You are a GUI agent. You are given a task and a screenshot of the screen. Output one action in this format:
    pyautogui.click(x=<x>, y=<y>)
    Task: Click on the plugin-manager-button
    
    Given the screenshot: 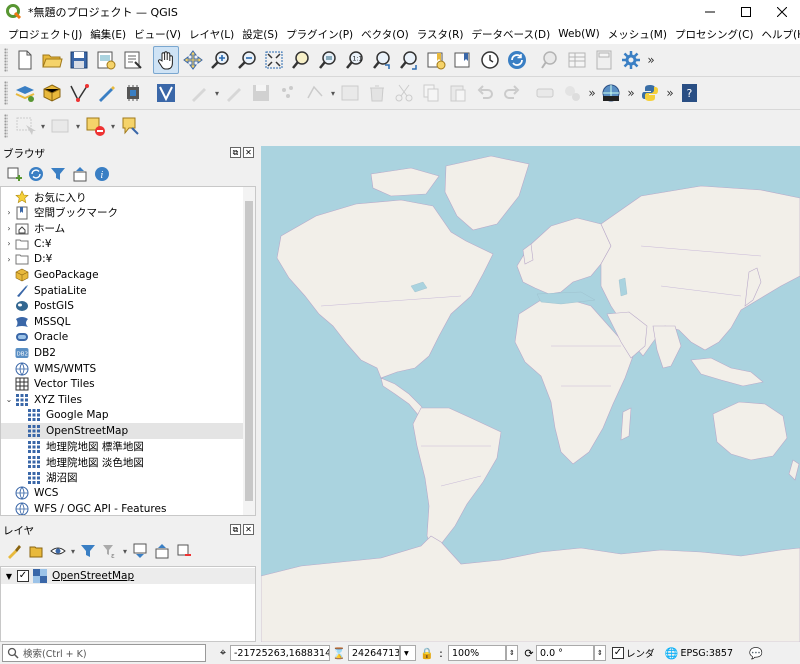 What is the action you would take?
    pyautogui.click(x=611, y=93)
    